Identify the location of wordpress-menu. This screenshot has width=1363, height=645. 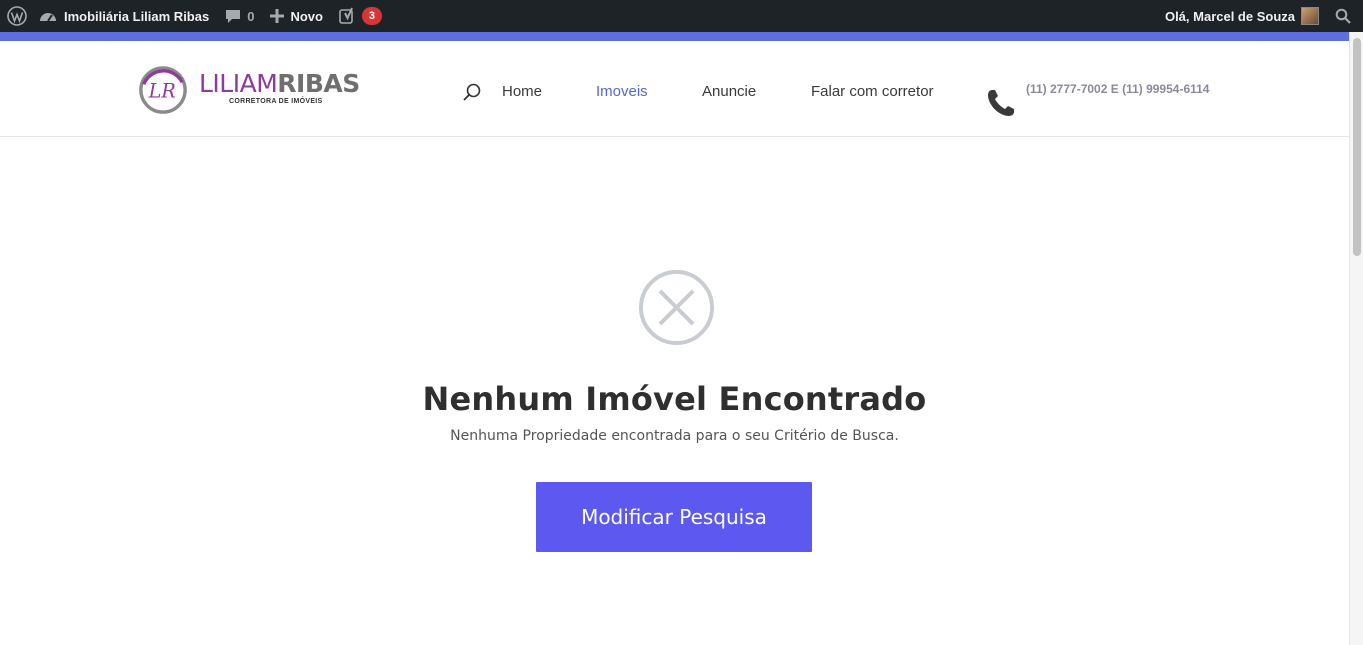
(16, 16).